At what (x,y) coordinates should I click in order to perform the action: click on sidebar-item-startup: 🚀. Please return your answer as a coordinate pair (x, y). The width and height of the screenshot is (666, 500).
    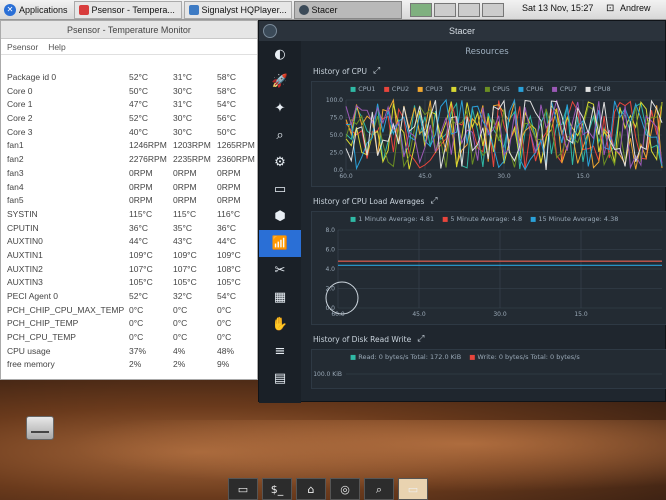
    Looking at the image, I should click on (280, 81).